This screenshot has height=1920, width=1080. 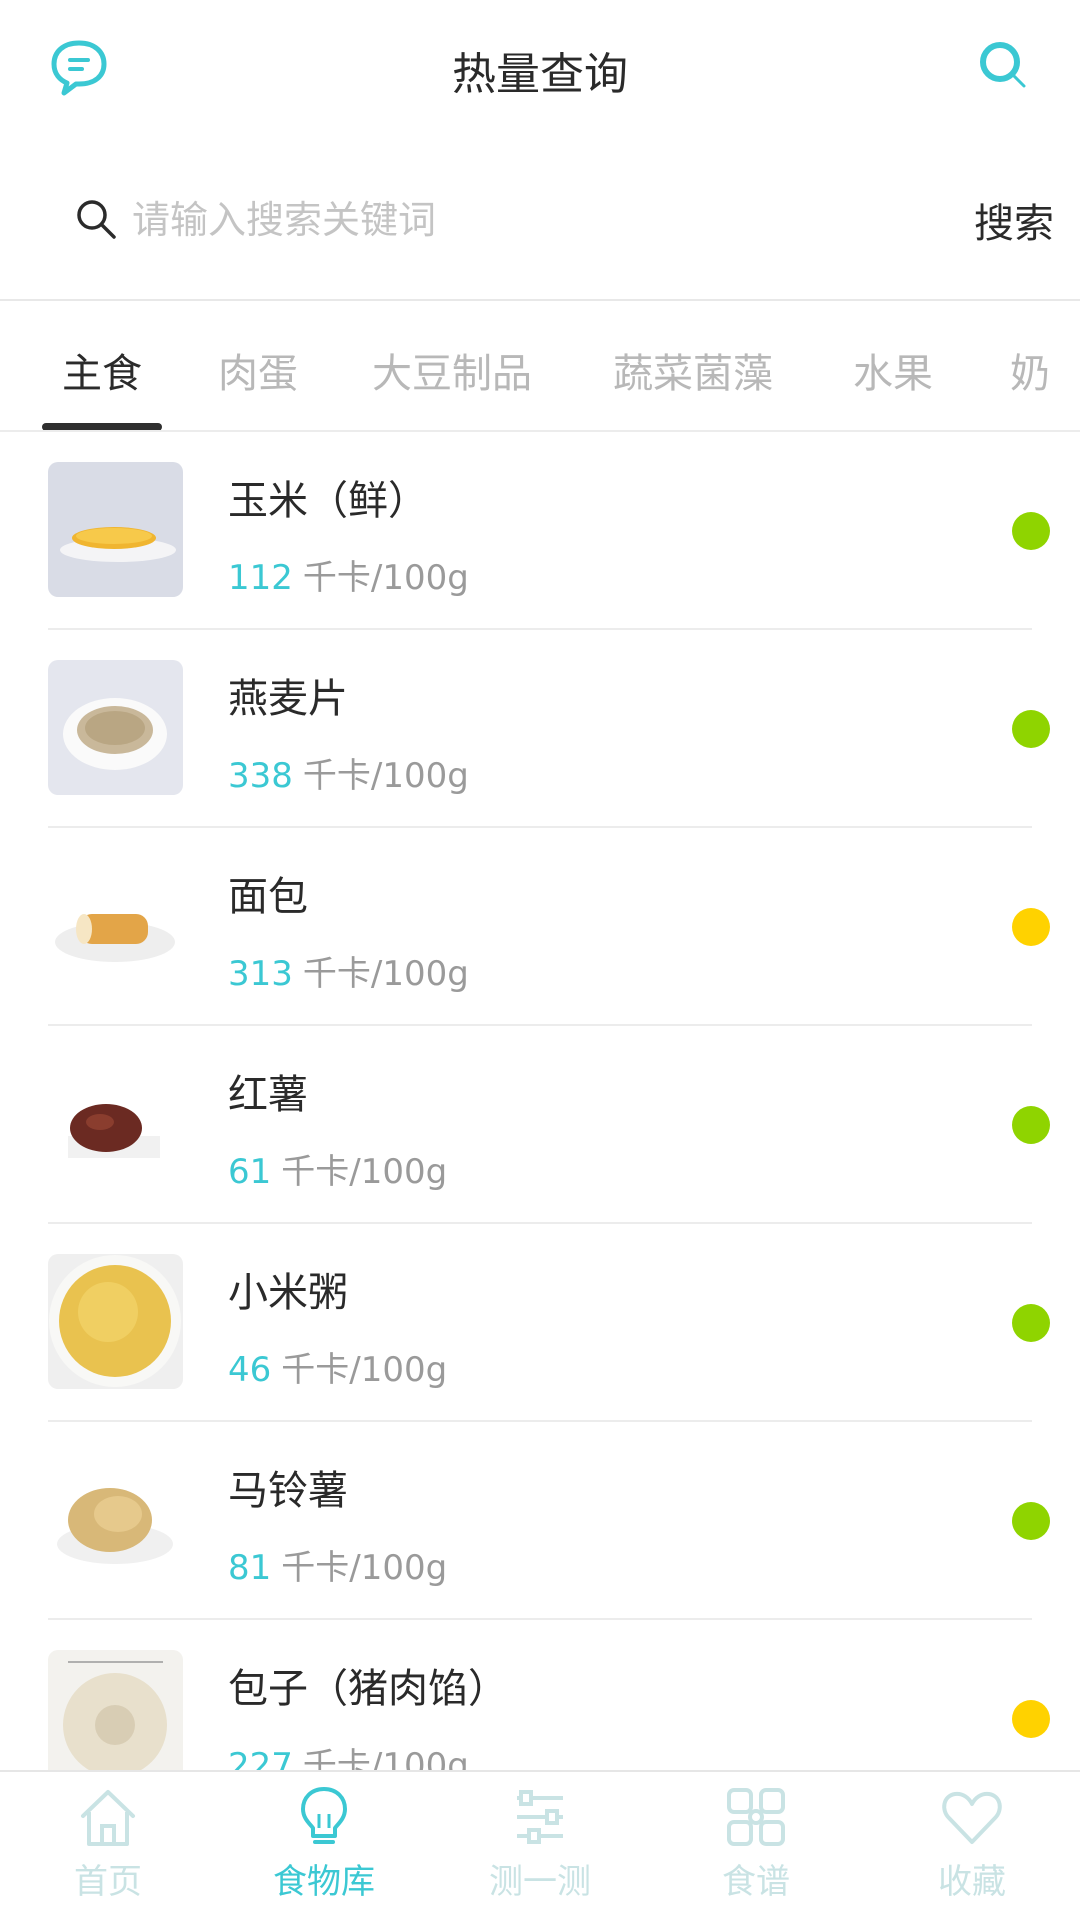 What do you see at coordinates (324, 1849) in the screenshot?
I see `nav-food-library: 食物库` at bounding box center [324, 1849].